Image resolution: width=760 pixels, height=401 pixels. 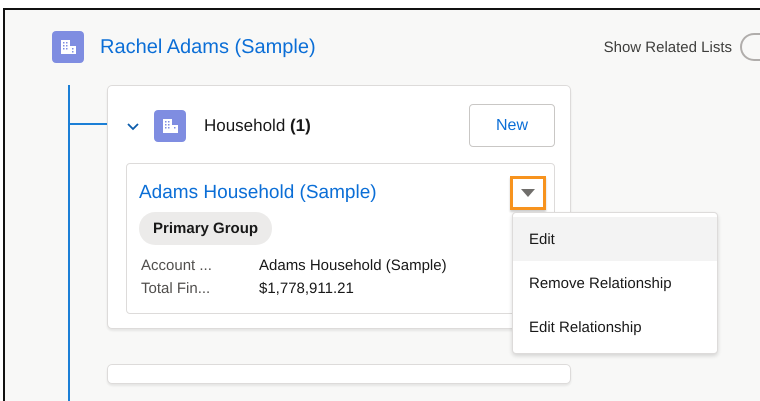 I want to click on dropdown-button, so click(x=528, y=193).